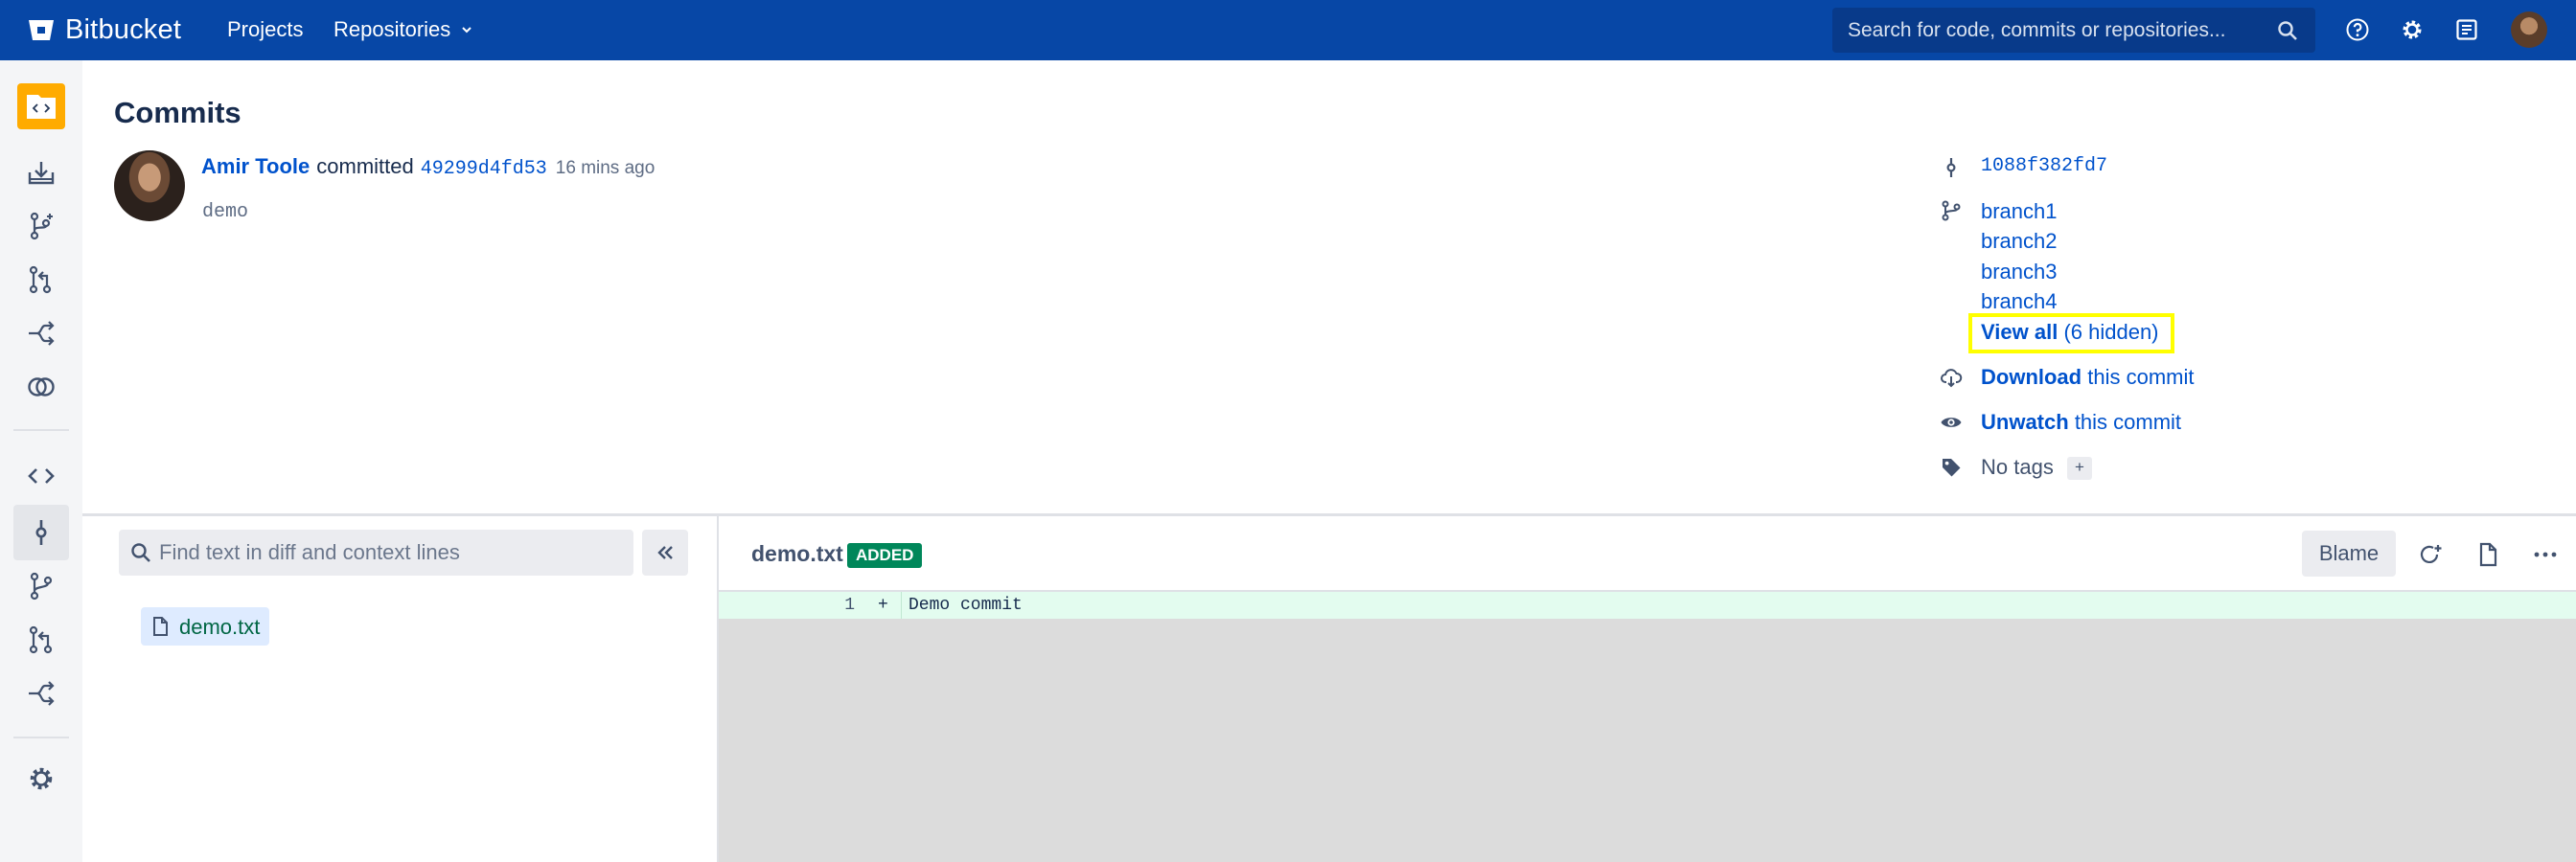  Describe the element at coordinates (41, 279) in the screenshot. I see `create-pull-request-icon` at that location.